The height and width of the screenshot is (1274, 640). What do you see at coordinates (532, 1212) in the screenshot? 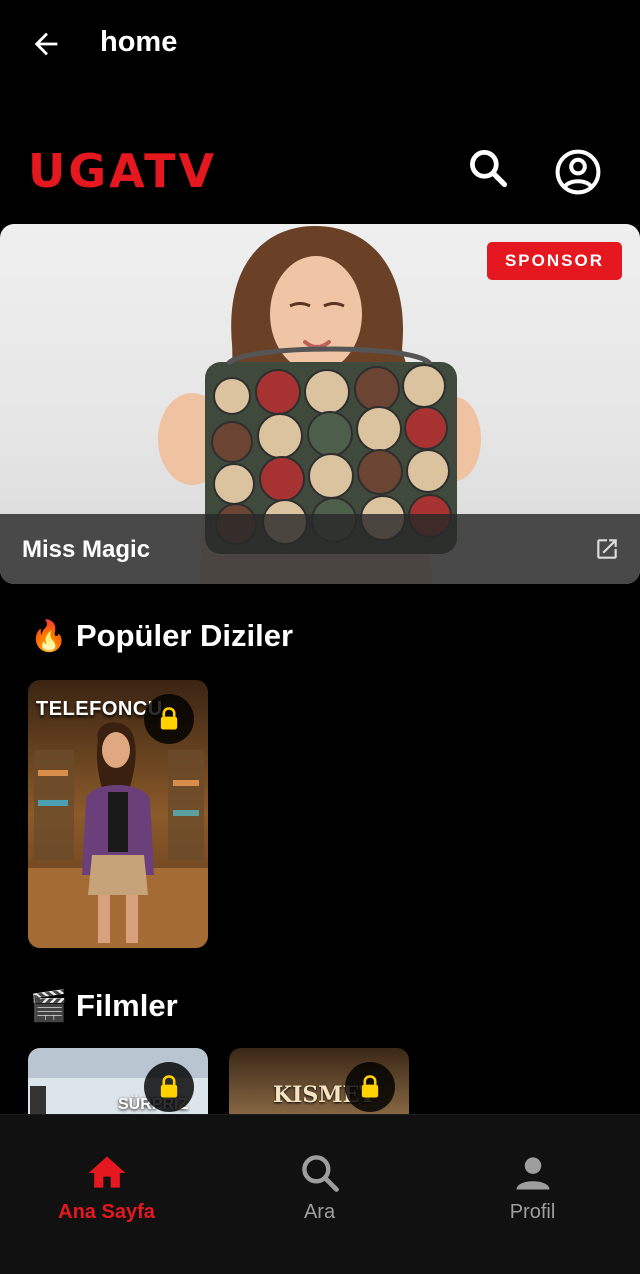
I see `nav-label-profile: Profil` at bounding box center [532, 1212].